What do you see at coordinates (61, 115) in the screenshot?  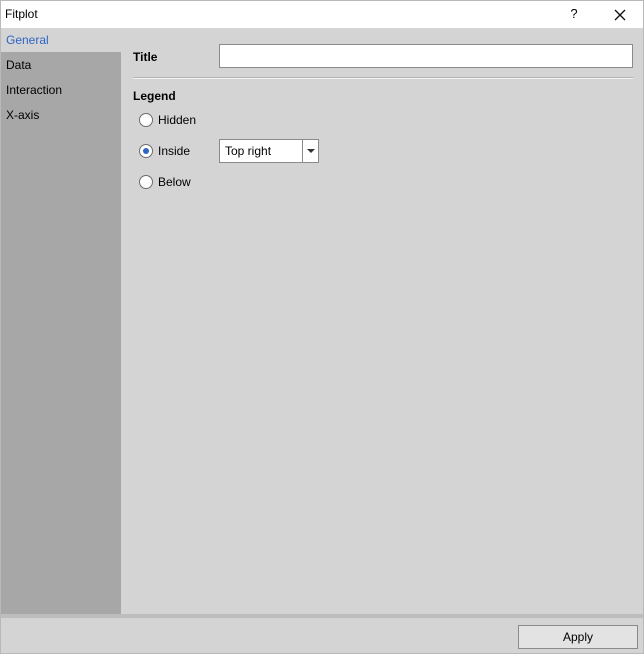 I see `sidebar-item-x-axis: X-axis` at bounding box center [61, 115].